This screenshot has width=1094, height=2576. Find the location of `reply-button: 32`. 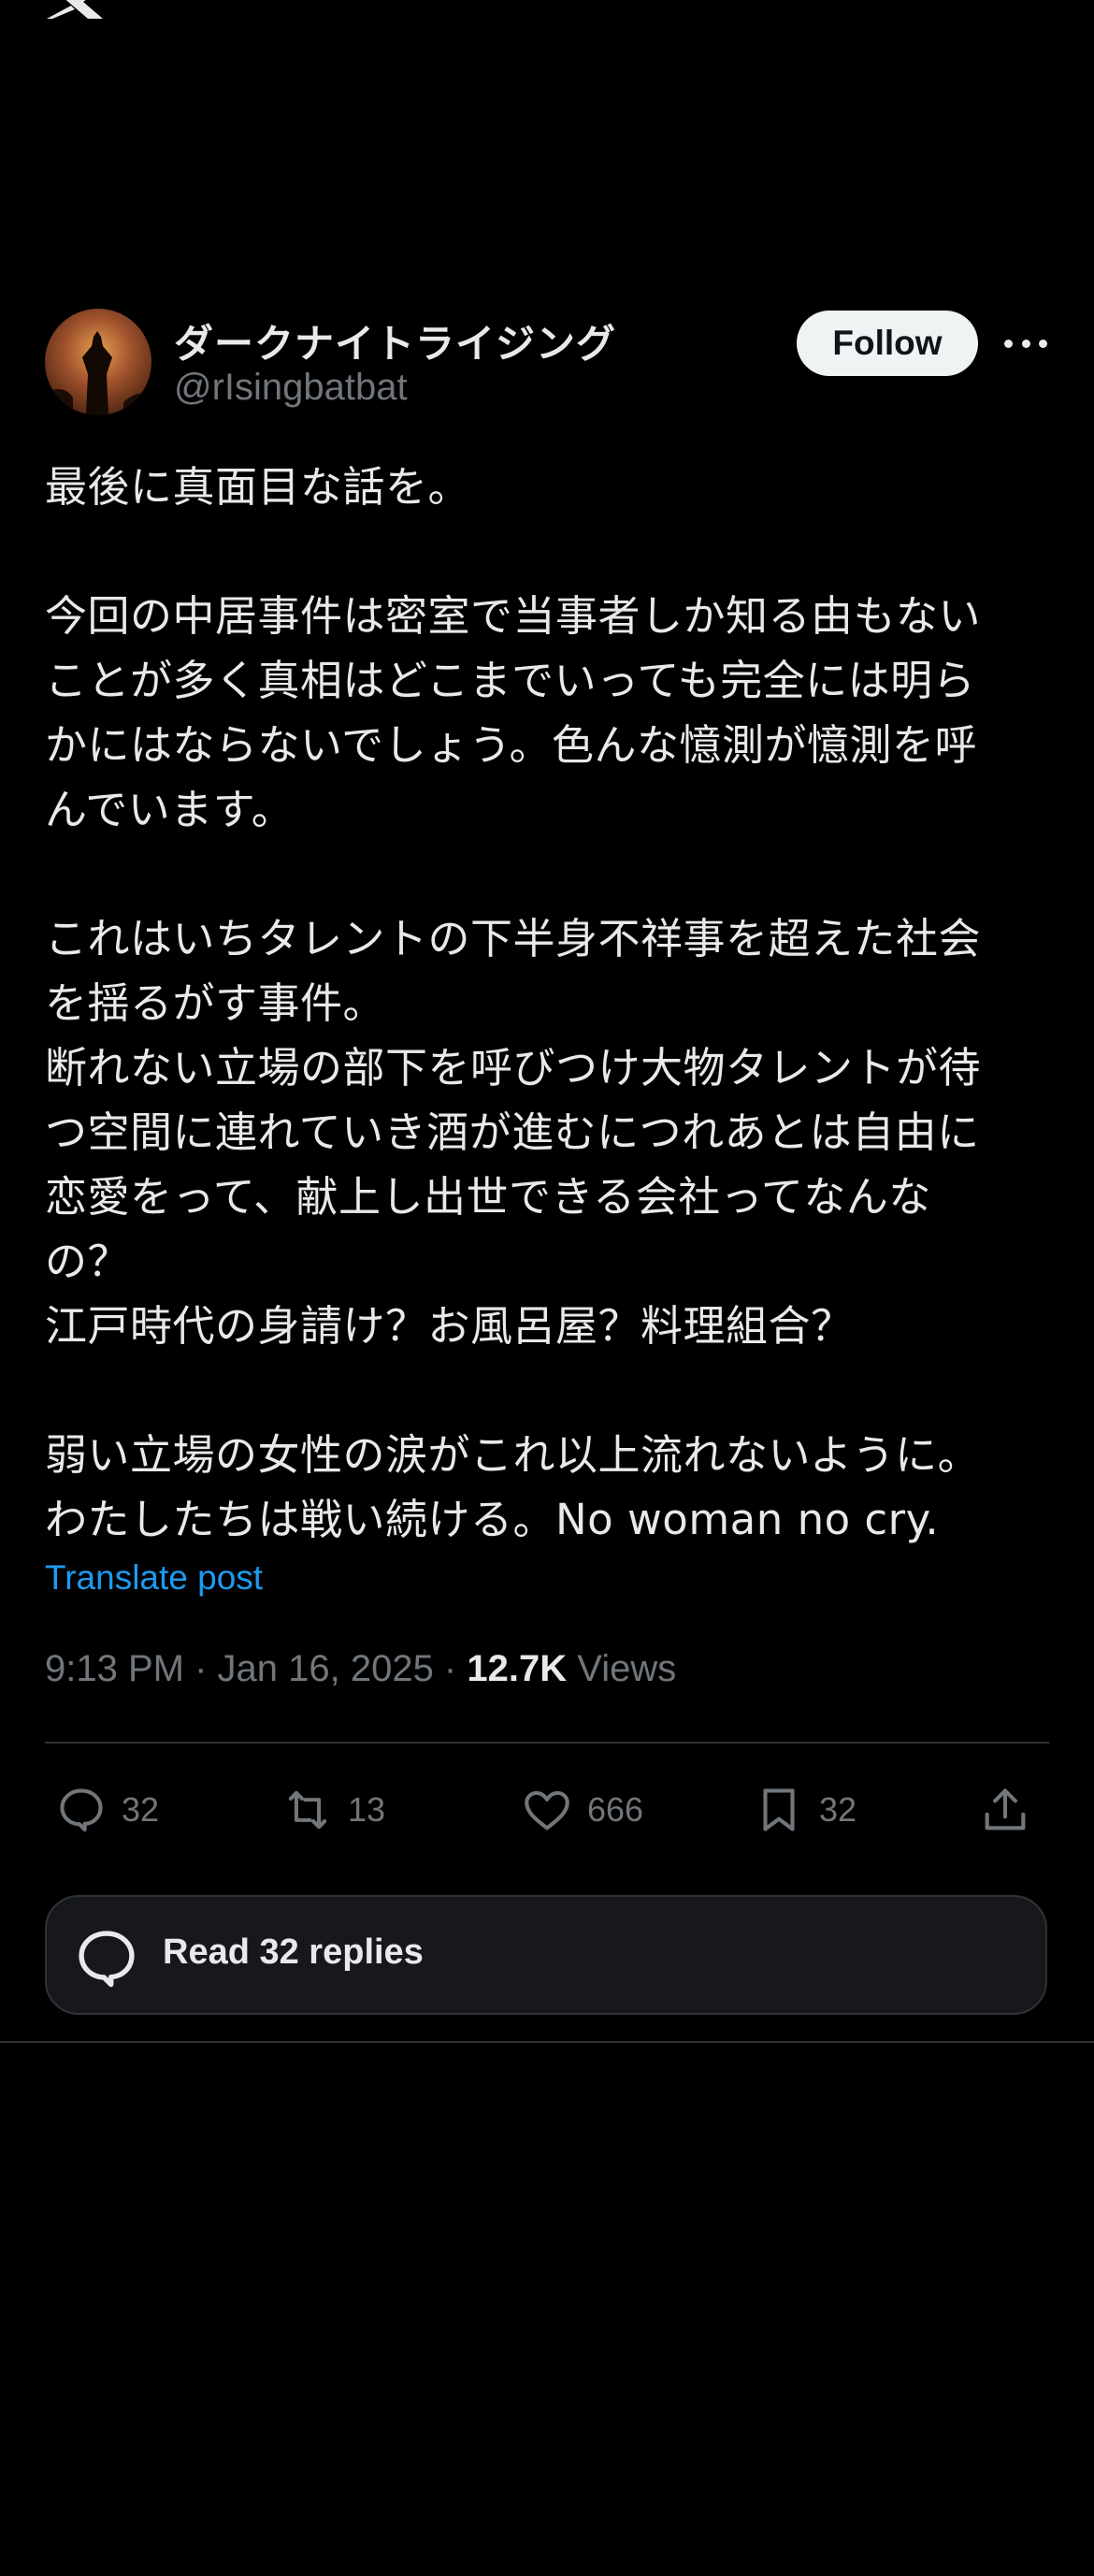

reply-button: 32 is located at coordinates (106, 1810).